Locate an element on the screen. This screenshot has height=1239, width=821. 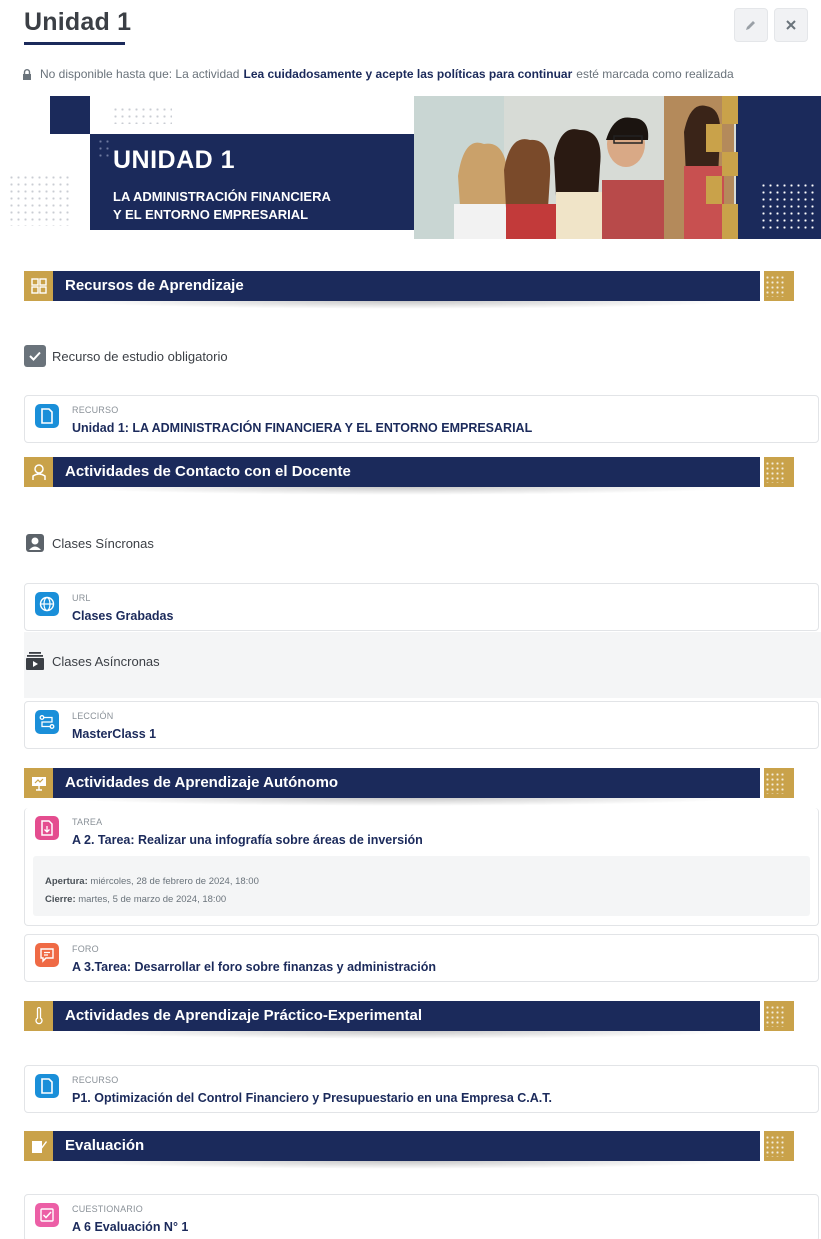
resources-grid-icon is located at coordinates (38, 286).